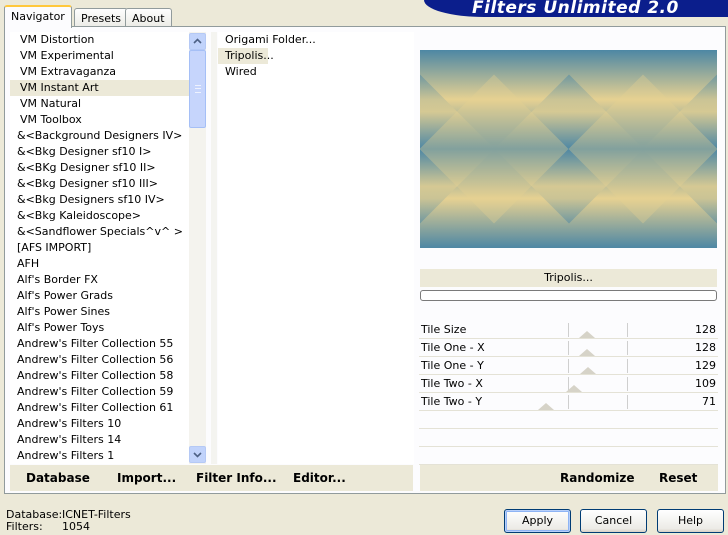 This screenshot has width=728, height=535. I want to click on tab-navigator: Navigator, so click(38, 16).